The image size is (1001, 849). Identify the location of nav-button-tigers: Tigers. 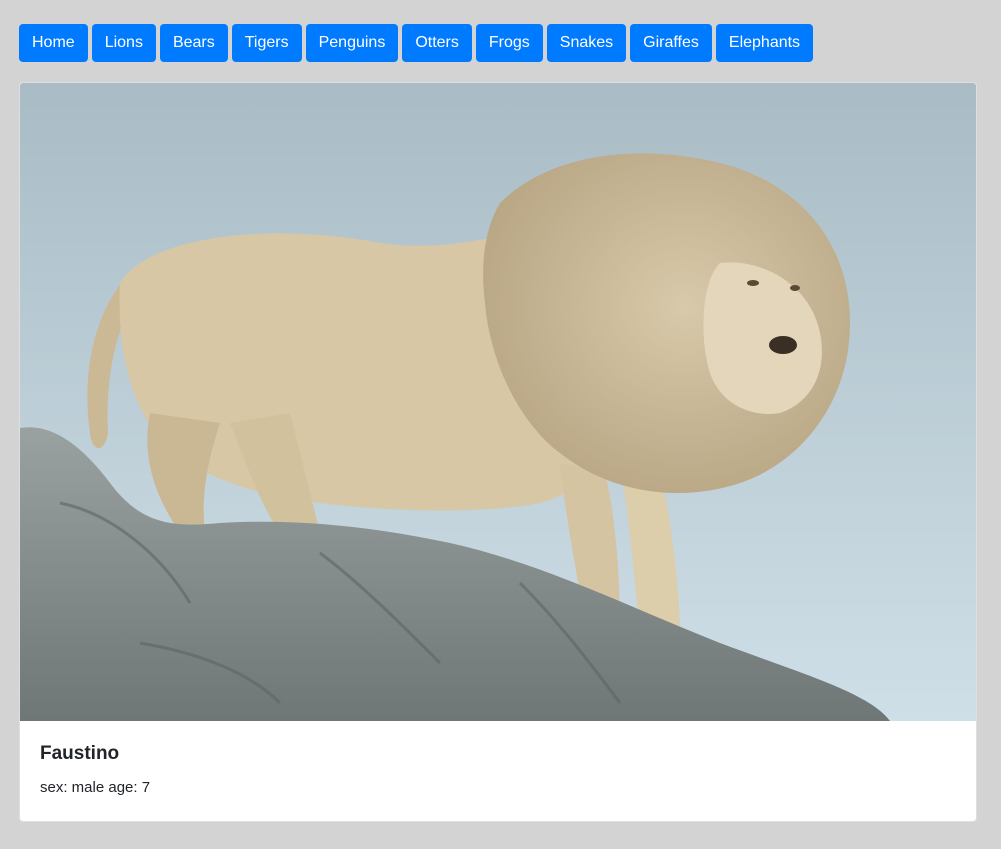
(266, 43).